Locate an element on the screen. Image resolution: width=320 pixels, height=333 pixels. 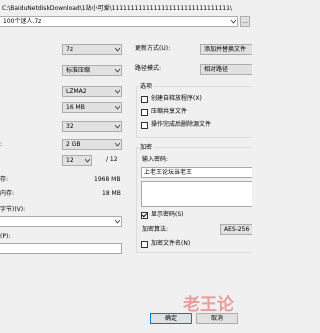
memory-compress-label: 存: is located at coordinates (4, 179).